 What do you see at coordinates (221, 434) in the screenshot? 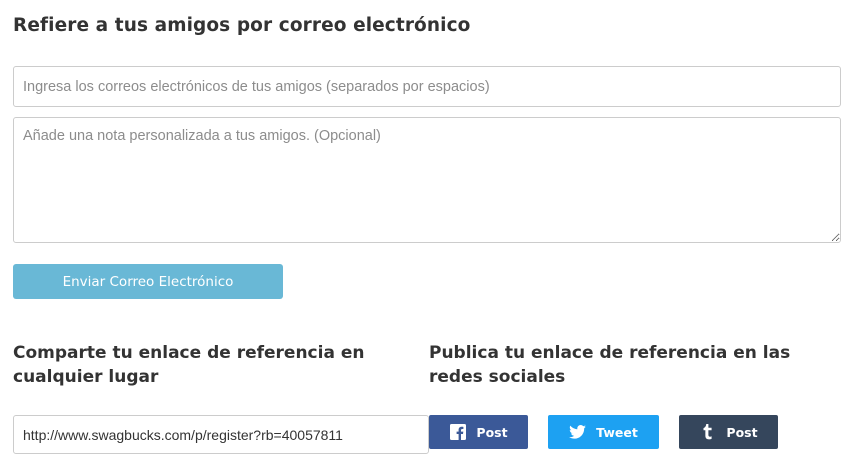
I see `referral-link-field` at bounding box center [221, 434].